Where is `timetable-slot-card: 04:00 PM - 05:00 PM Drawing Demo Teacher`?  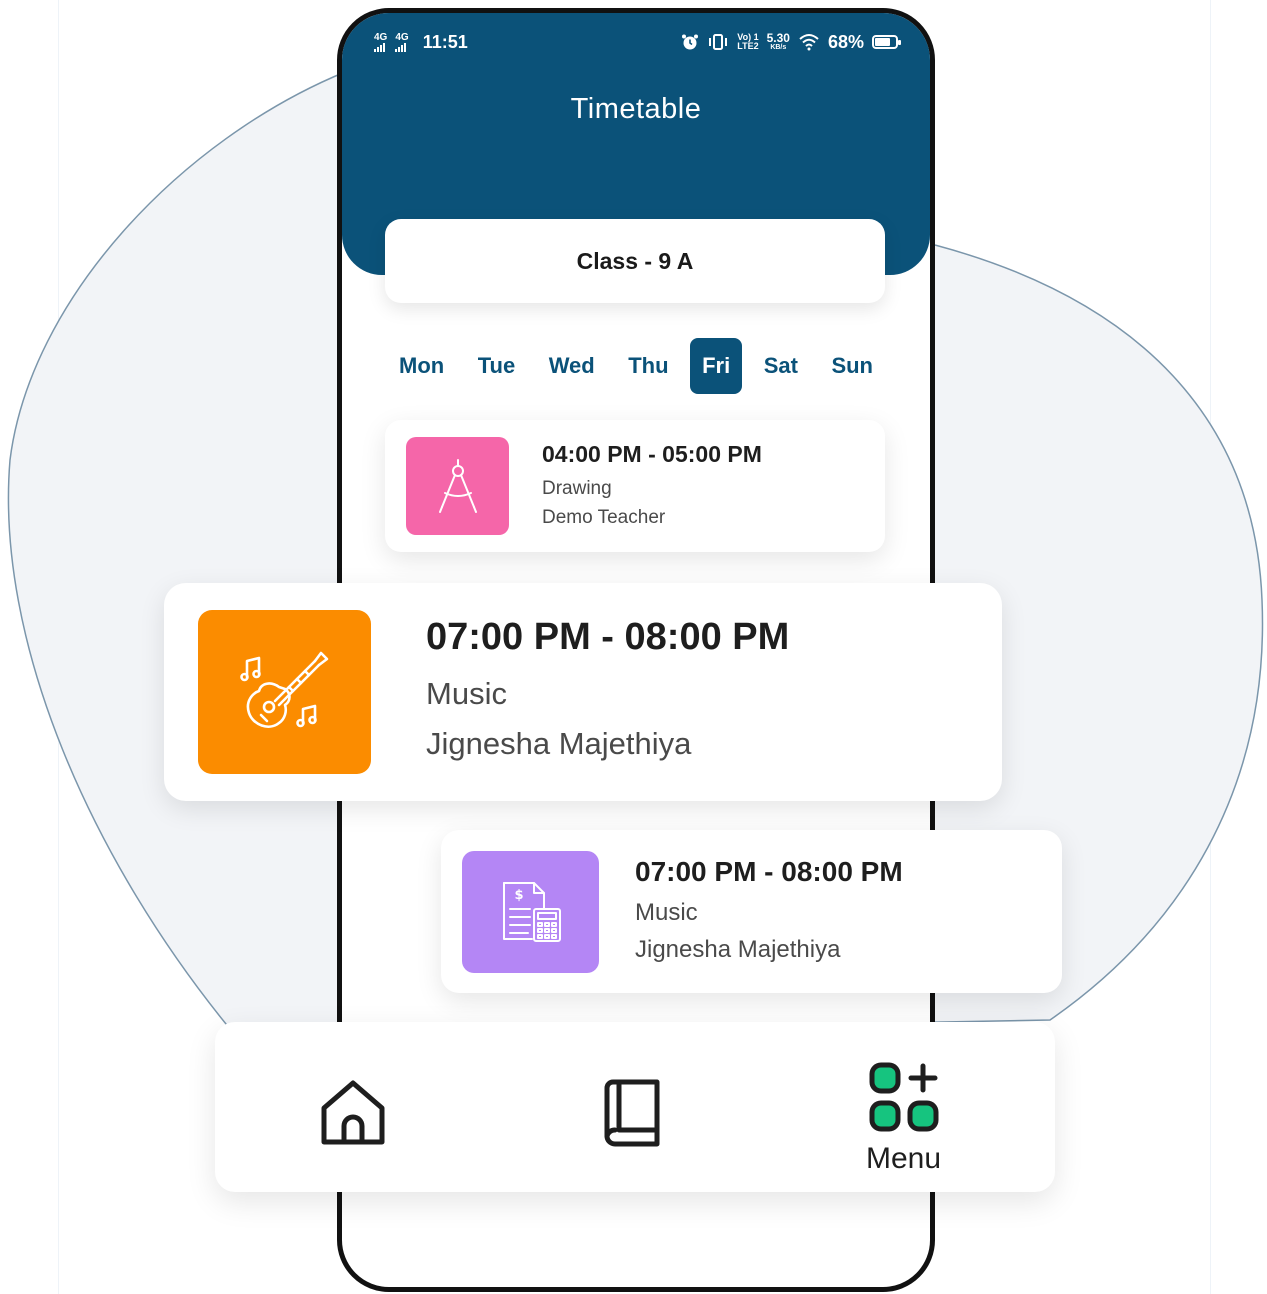
timetable-slot-card: 04:00 PM - 05:00 PM Drawing Demo Teacher is located at coordinates (635, 486).